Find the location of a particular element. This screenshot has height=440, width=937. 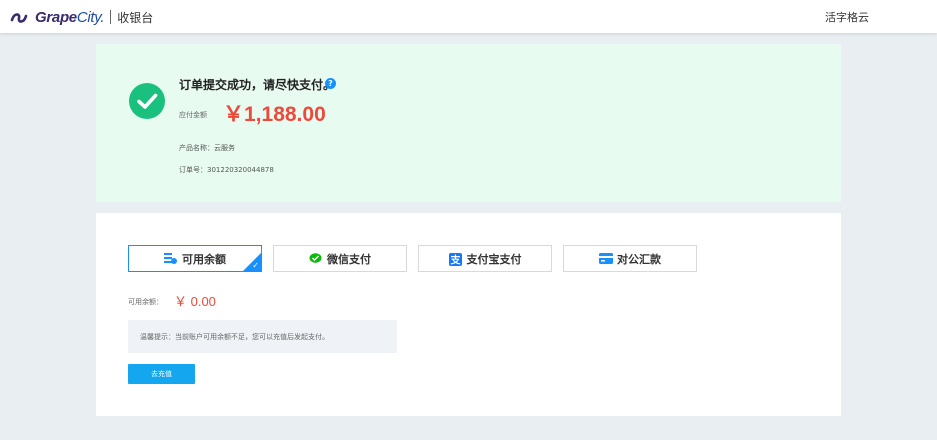

brand: GrapeCity. 收银台 is located at coordinates (81, 17).